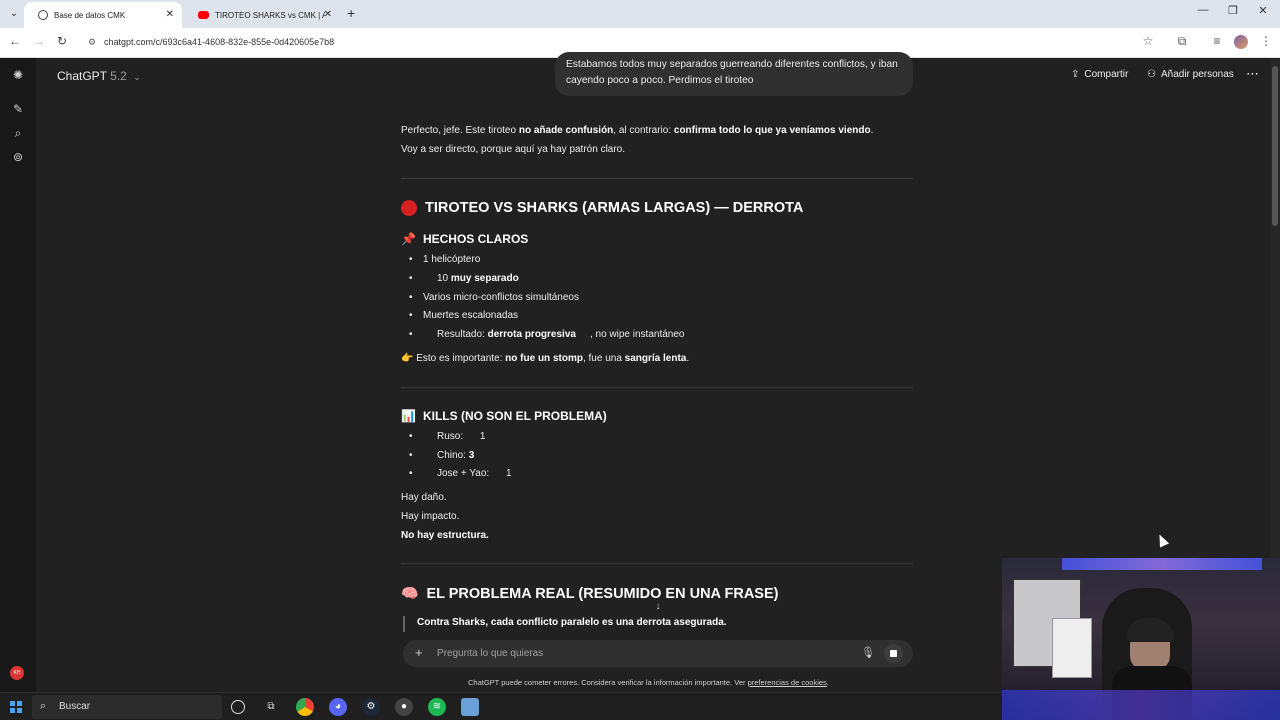 This screenshot has width=1280, height=720. What do you see at coordinates (39, 41) in the screenshot?
I see `forward-icon: →` at bounding box center [39, 41].